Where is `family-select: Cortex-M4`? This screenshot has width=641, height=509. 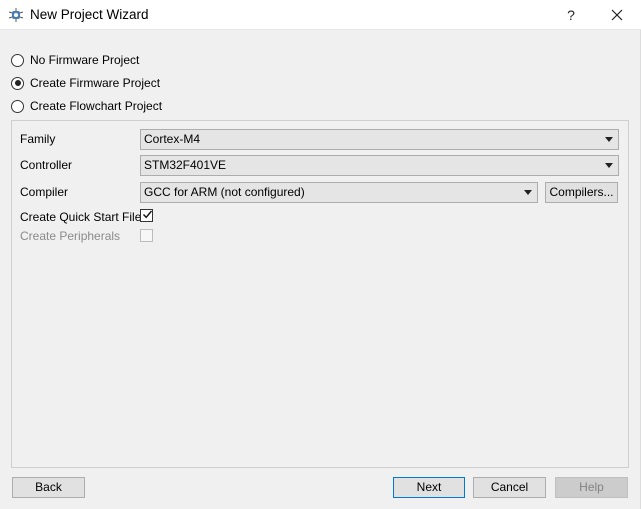 family-select: Cortex-M4 is located at coordinates (379, 139).